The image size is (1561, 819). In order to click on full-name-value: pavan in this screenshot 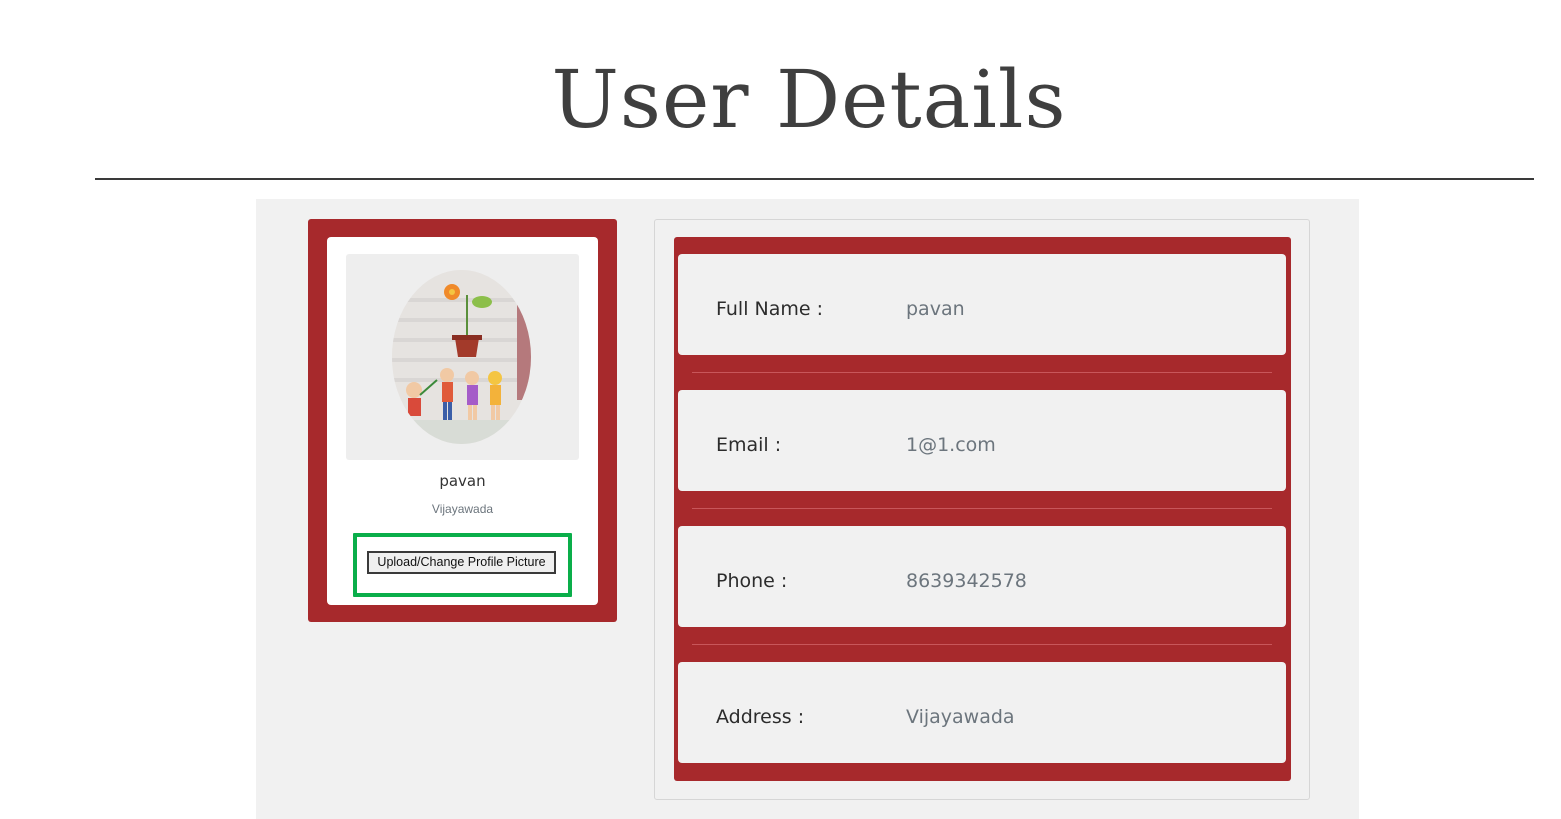, I will do `click(935, 309)`.